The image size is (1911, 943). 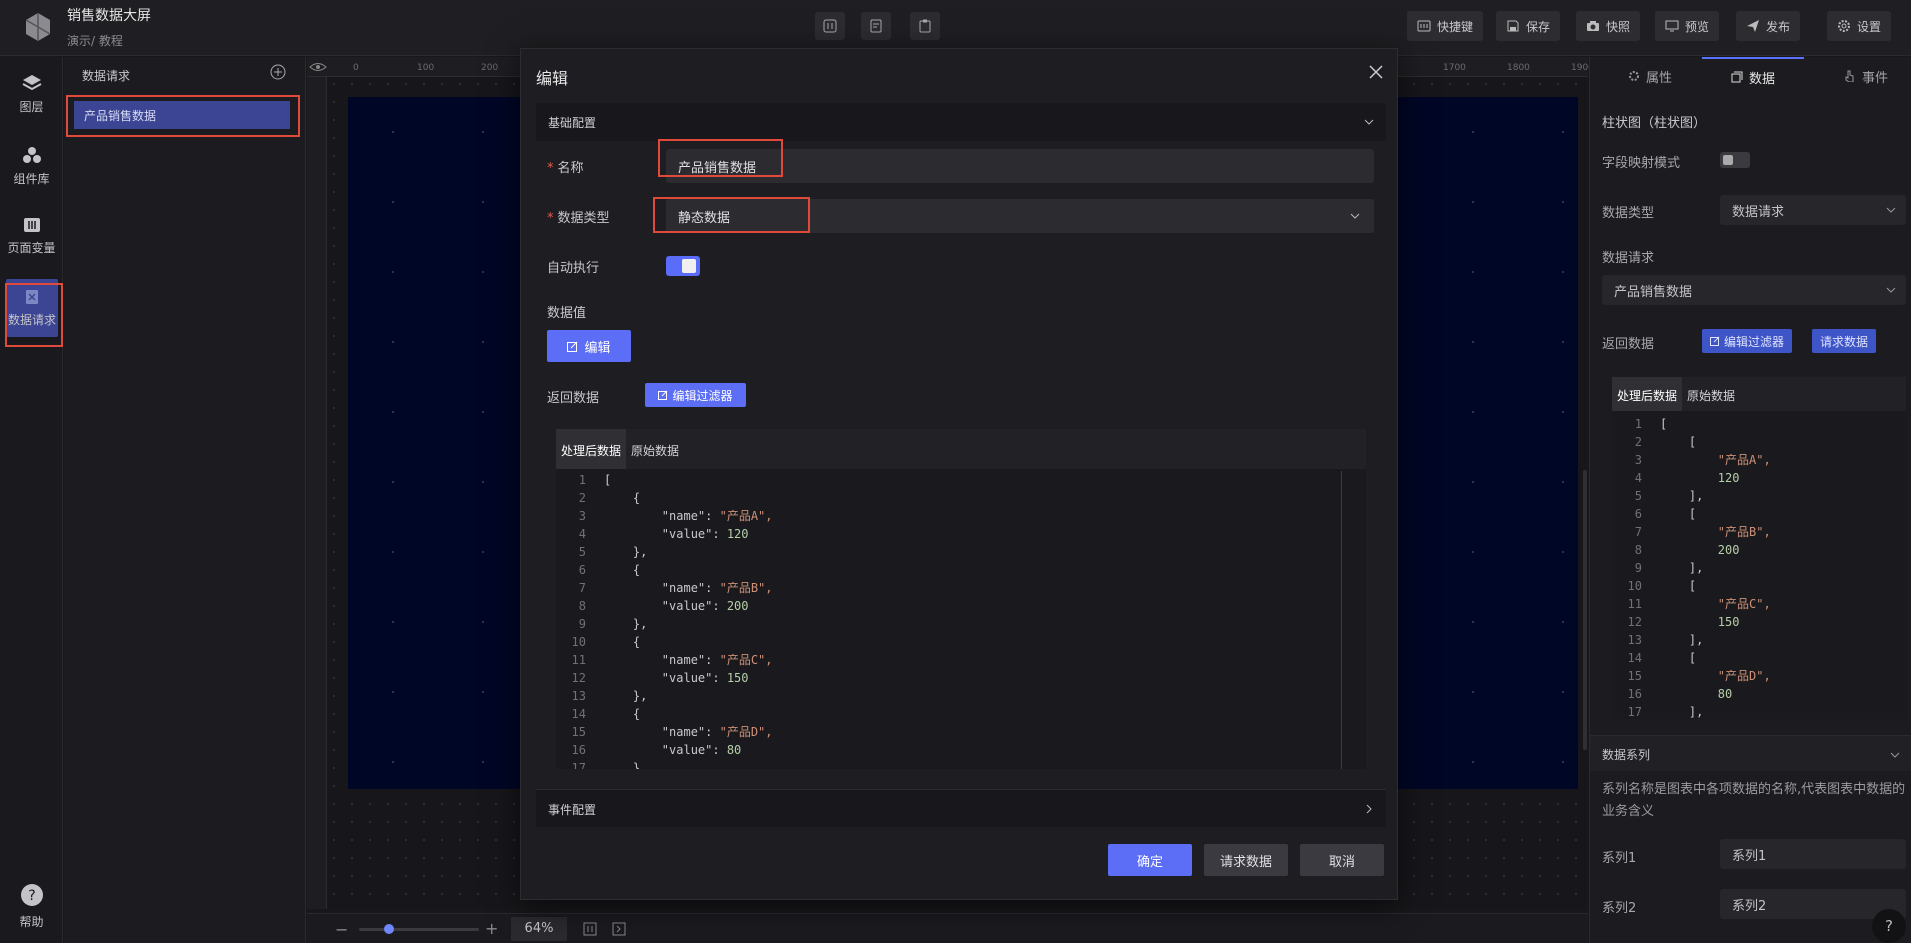 I want to click on series-section-header: 数据系列, so click(x=1750, y=753).